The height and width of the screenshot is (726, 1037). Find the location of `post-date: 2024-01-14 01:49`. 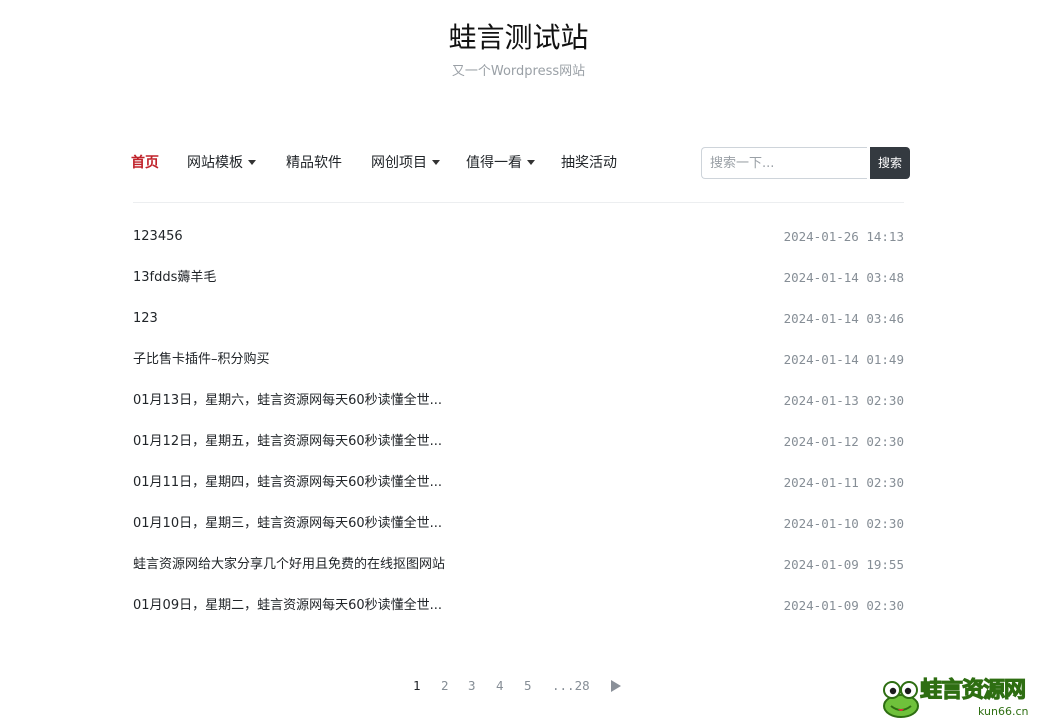

post-date: 2024-01-14 01:49 is located at coordinates (843, 359).